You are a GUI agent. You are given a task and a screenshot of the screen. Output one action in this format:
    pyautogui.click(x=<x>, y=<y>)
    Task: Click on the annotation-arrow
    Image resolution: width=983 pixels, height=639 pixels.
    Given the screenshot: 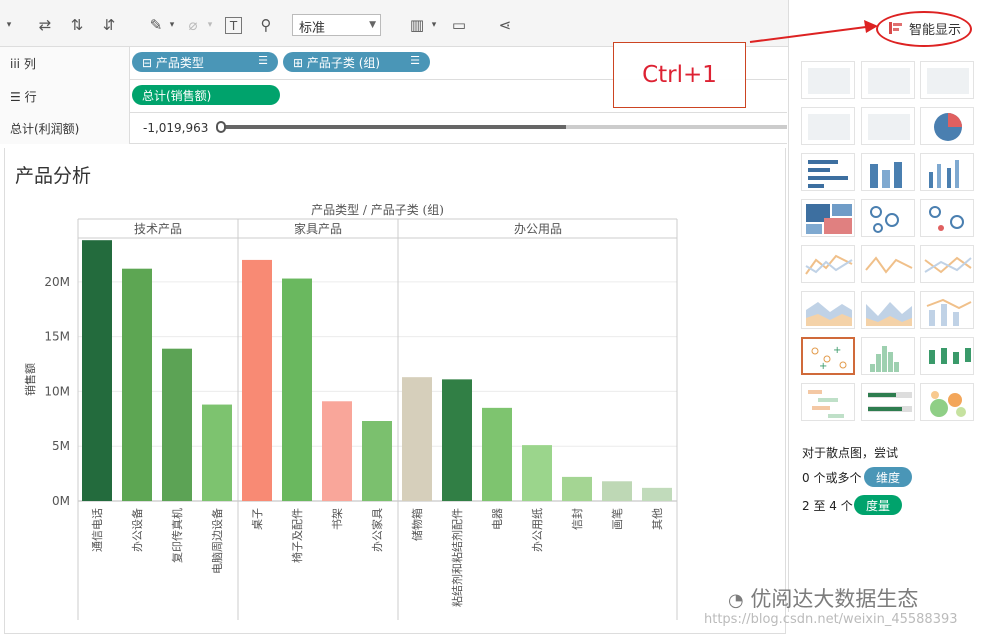 What is the action you would take?
    pyautogui.click(x=813, y=31)
    